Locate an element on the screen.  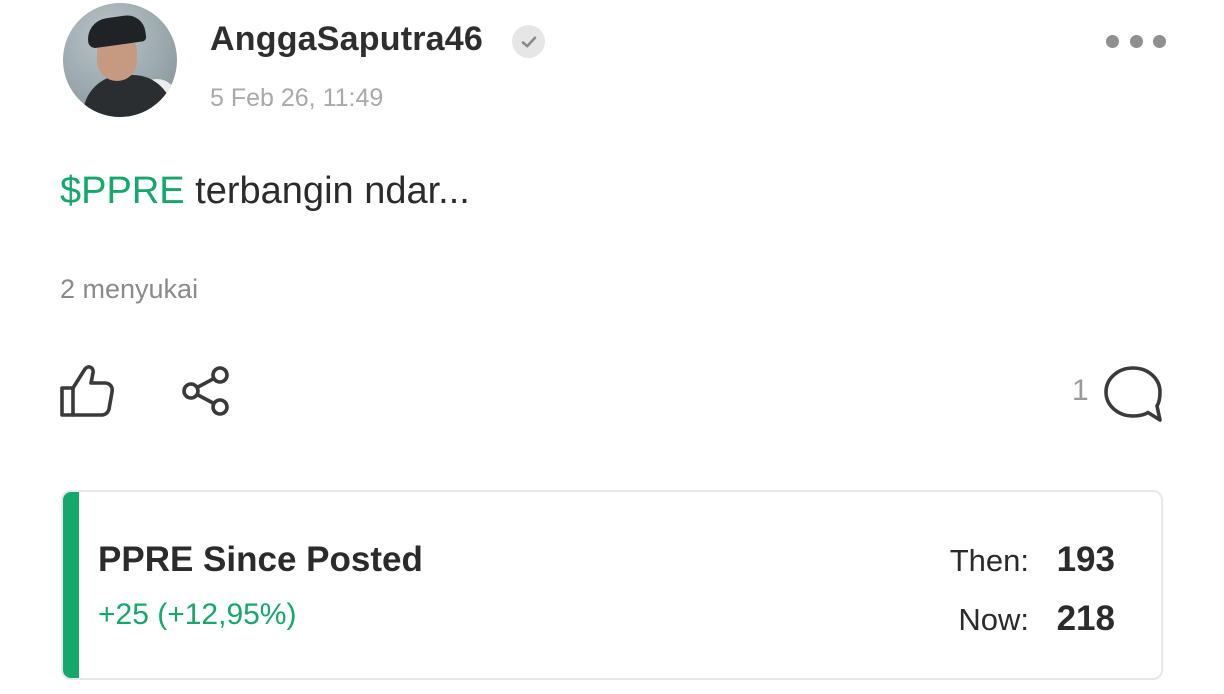
then-row: Then: 193 is located at coordinates (1032, 560).